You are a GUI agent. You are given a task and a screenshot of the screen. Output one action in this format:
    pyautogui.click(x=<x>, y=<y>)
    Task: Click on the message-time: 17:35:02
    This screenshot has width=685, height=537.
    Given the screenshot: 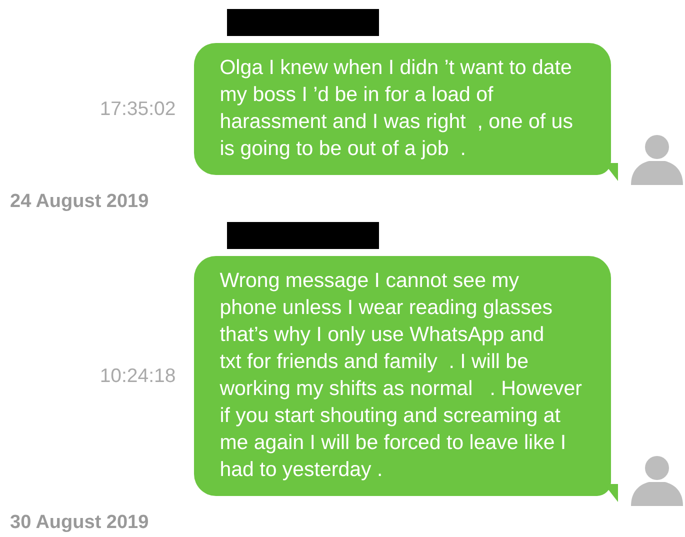 What is the action you would take?
    pyautogui.click(x=138, y=109)
    